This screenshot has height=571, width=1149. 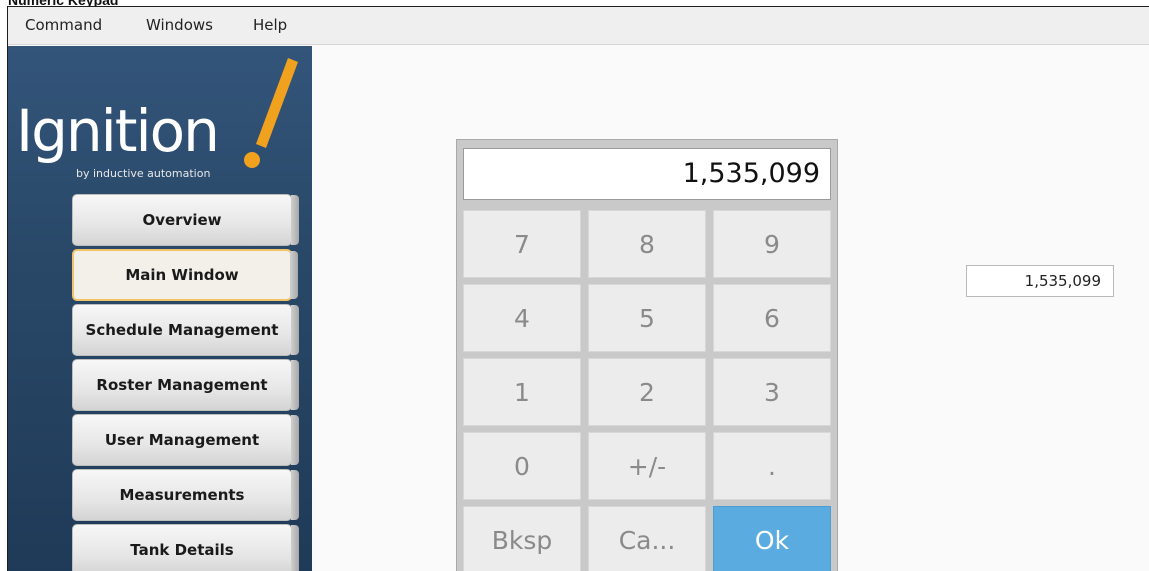 I want to click on menu-windows: Windows, so click(x=179, y=25).